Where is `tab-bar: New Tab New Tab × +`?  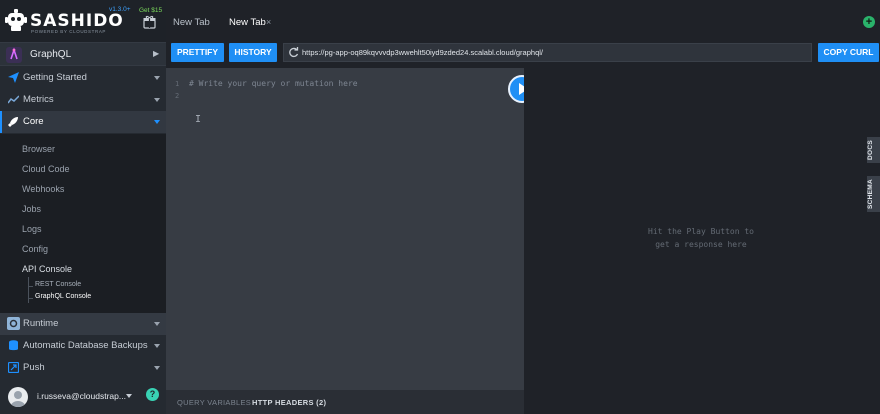 tab-bar: New Tab New Tab × + is located at coordinates (523, 21).